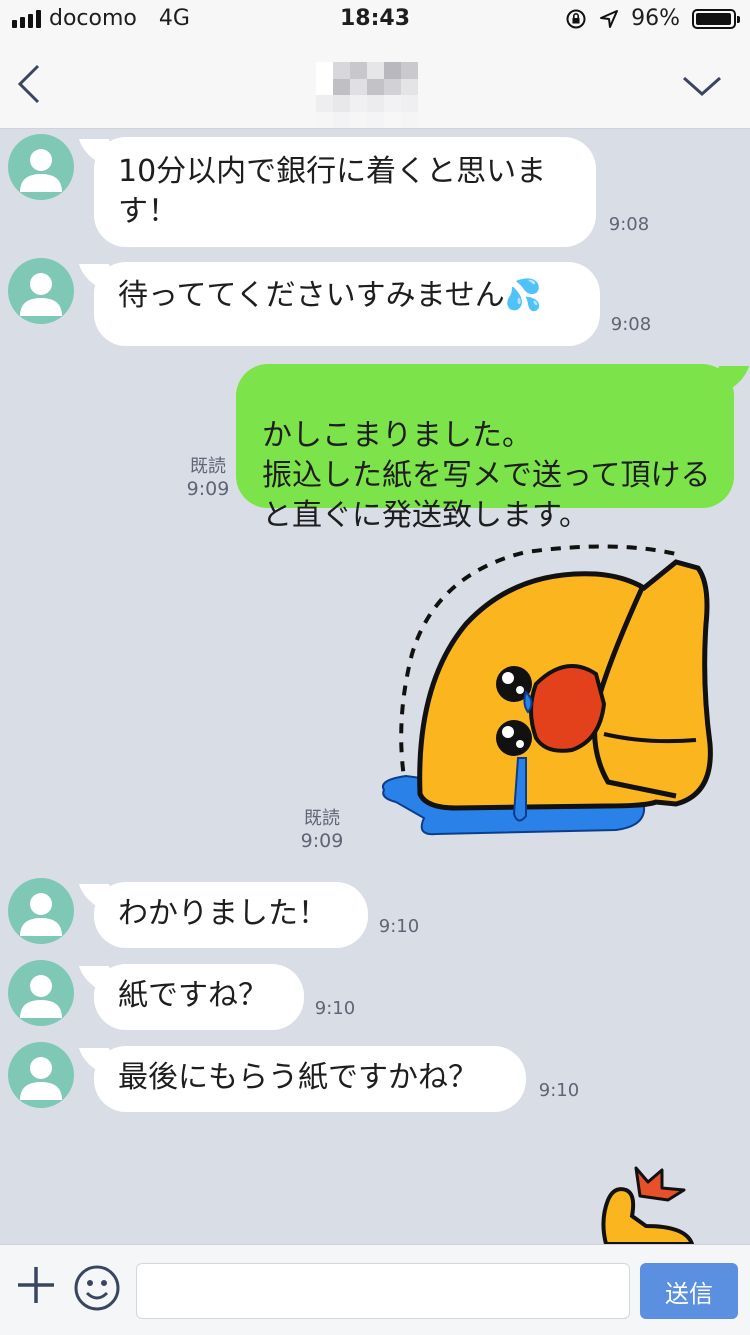 The width and height of the screenshot is (750, 1335). I want to click on message-input-bar: 送信, so click(375, 1289).